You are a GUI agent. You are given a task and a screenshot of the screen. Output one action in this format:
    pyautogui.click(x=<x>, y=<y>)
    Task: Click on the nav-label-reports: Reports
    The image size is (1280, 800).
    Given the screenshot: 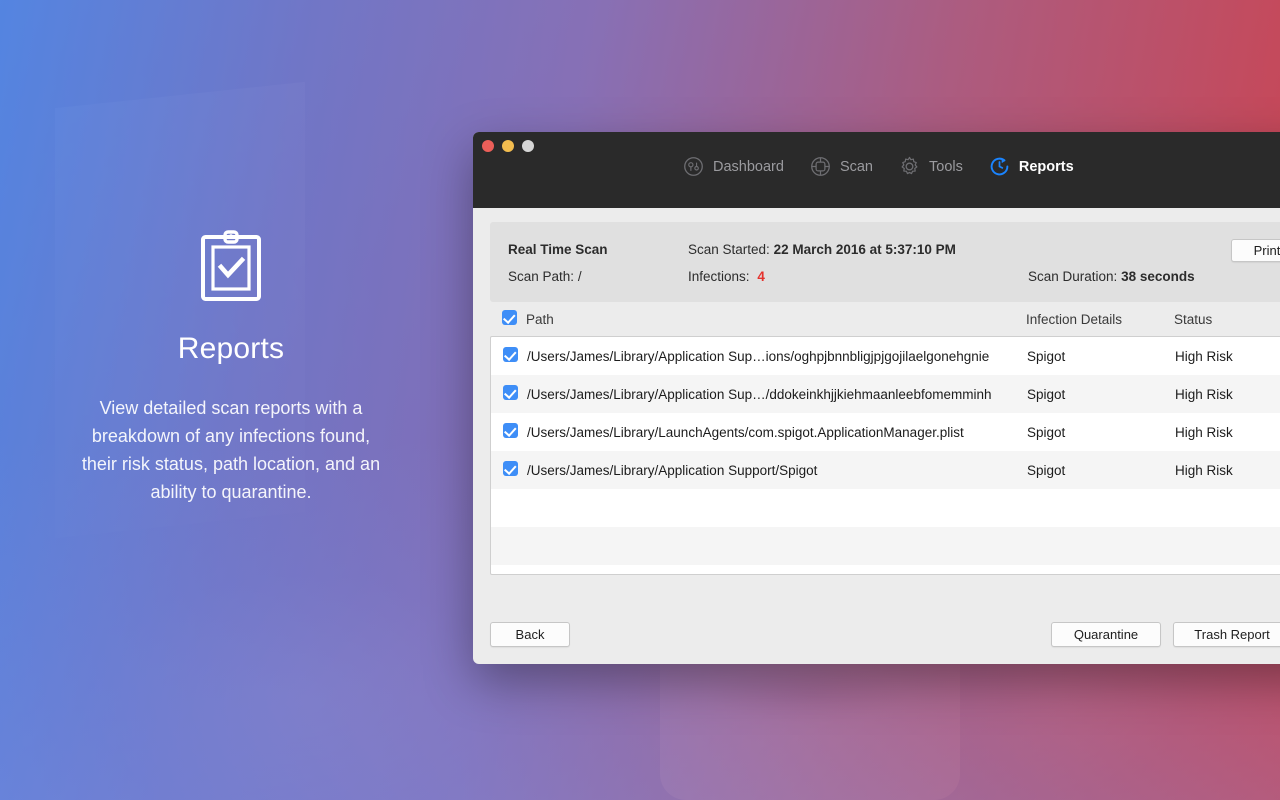 What is the action you would take?
    pyautogui.click(x=1046, y=166)
    